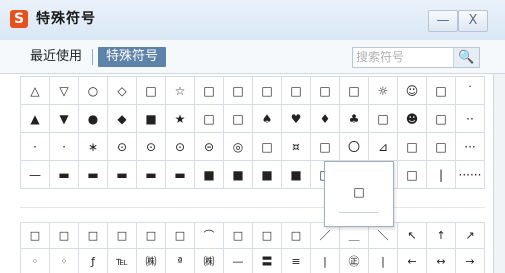  Describe the element at coordinates (441, 261) in the screenshot. I see `symbol-cell: ↔` at that location.